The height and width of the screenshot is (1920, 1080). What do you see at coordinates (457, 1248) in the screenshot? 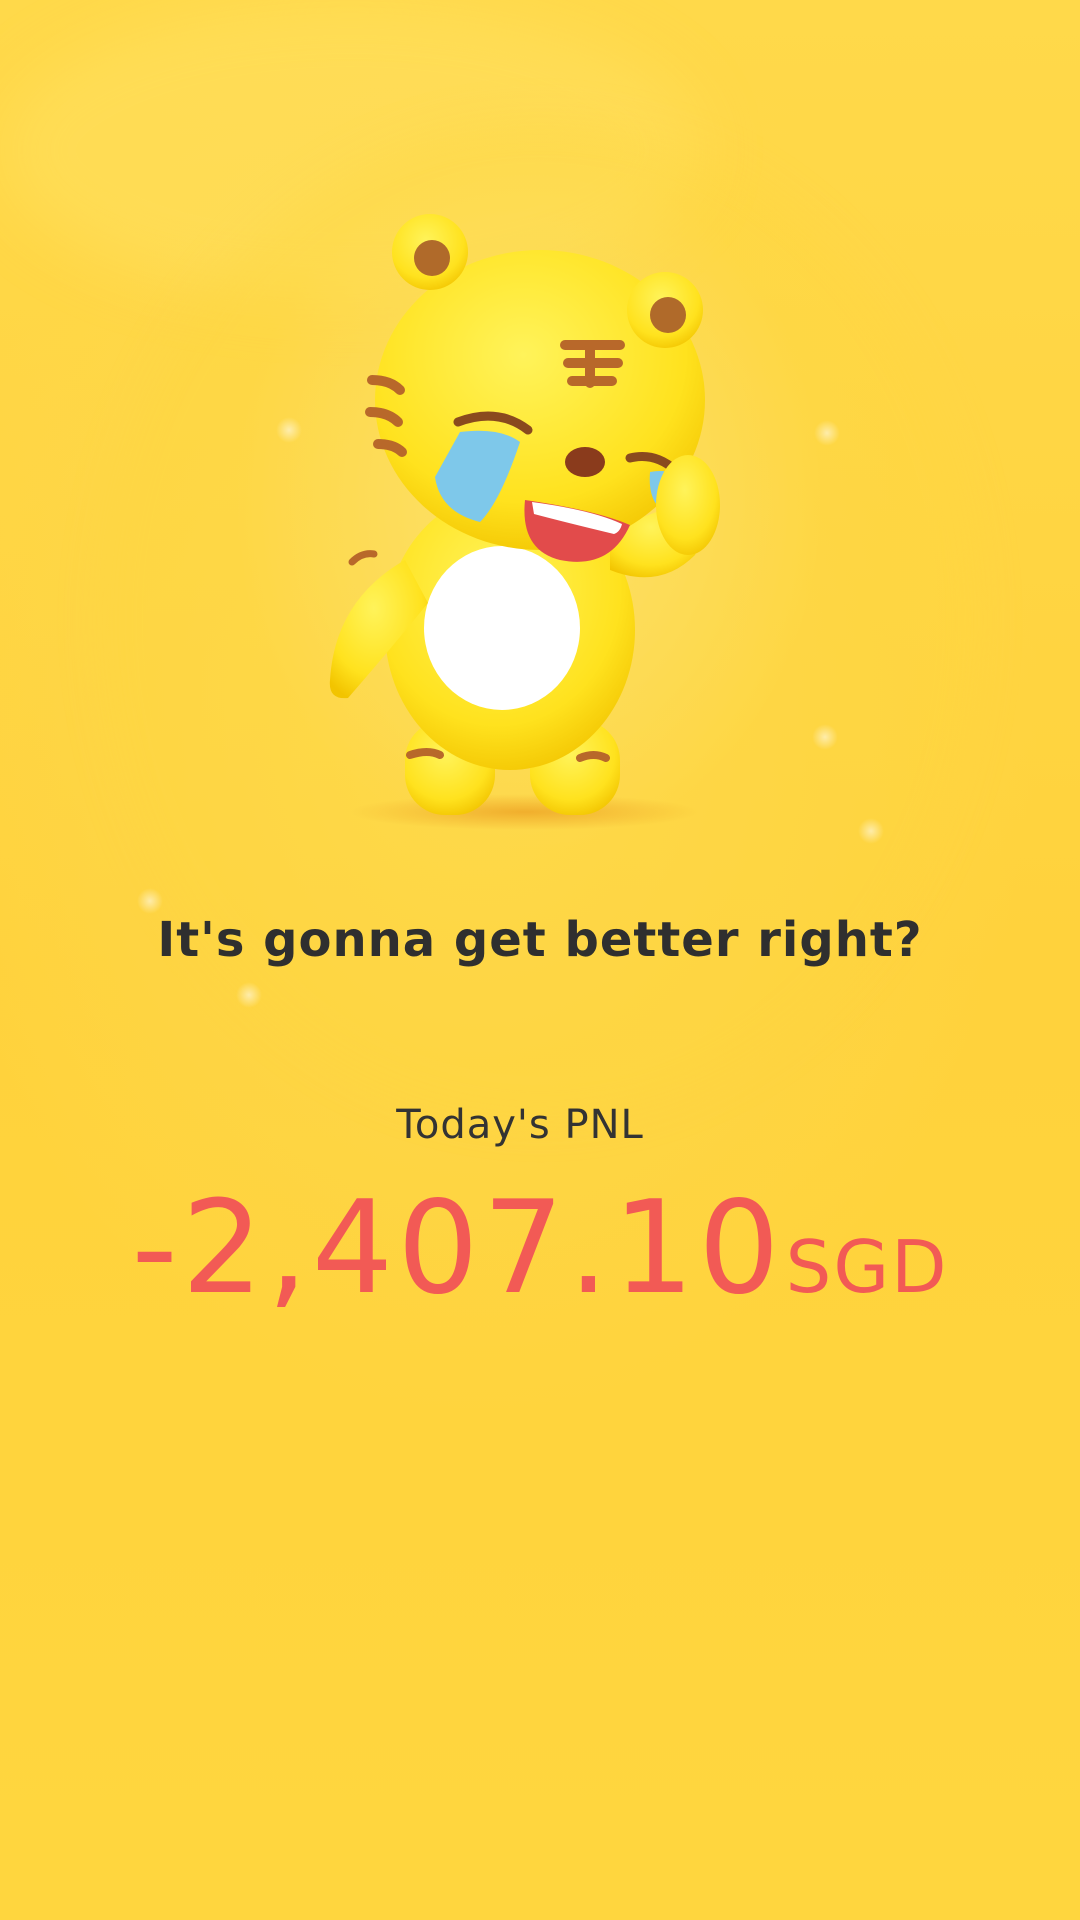
I see `pnl-amount: -2,407.10` at bounding box center [457, 1248].